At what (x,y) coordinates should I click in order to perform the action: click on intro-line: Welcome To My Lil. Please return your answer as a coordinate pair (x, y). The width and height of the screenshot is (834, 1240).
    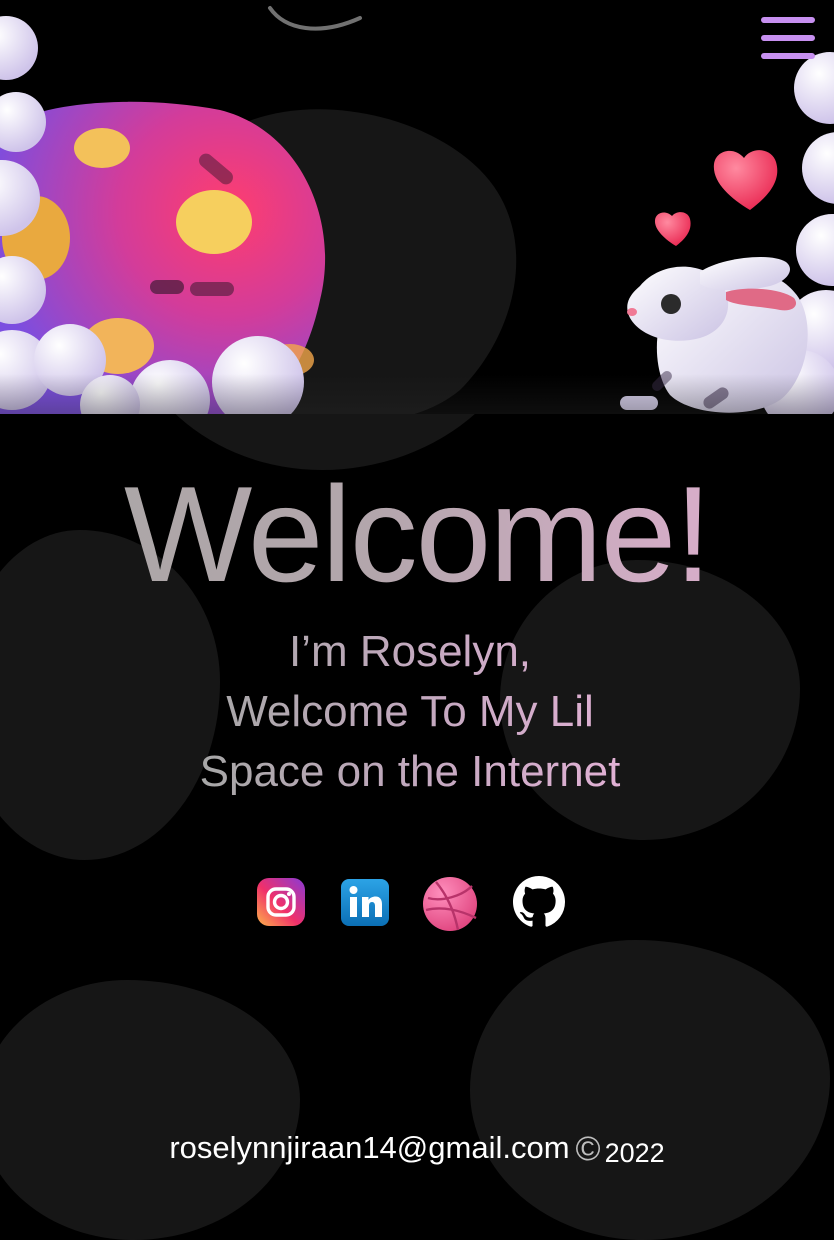
    Looking at the image, I should click on (410, 711).